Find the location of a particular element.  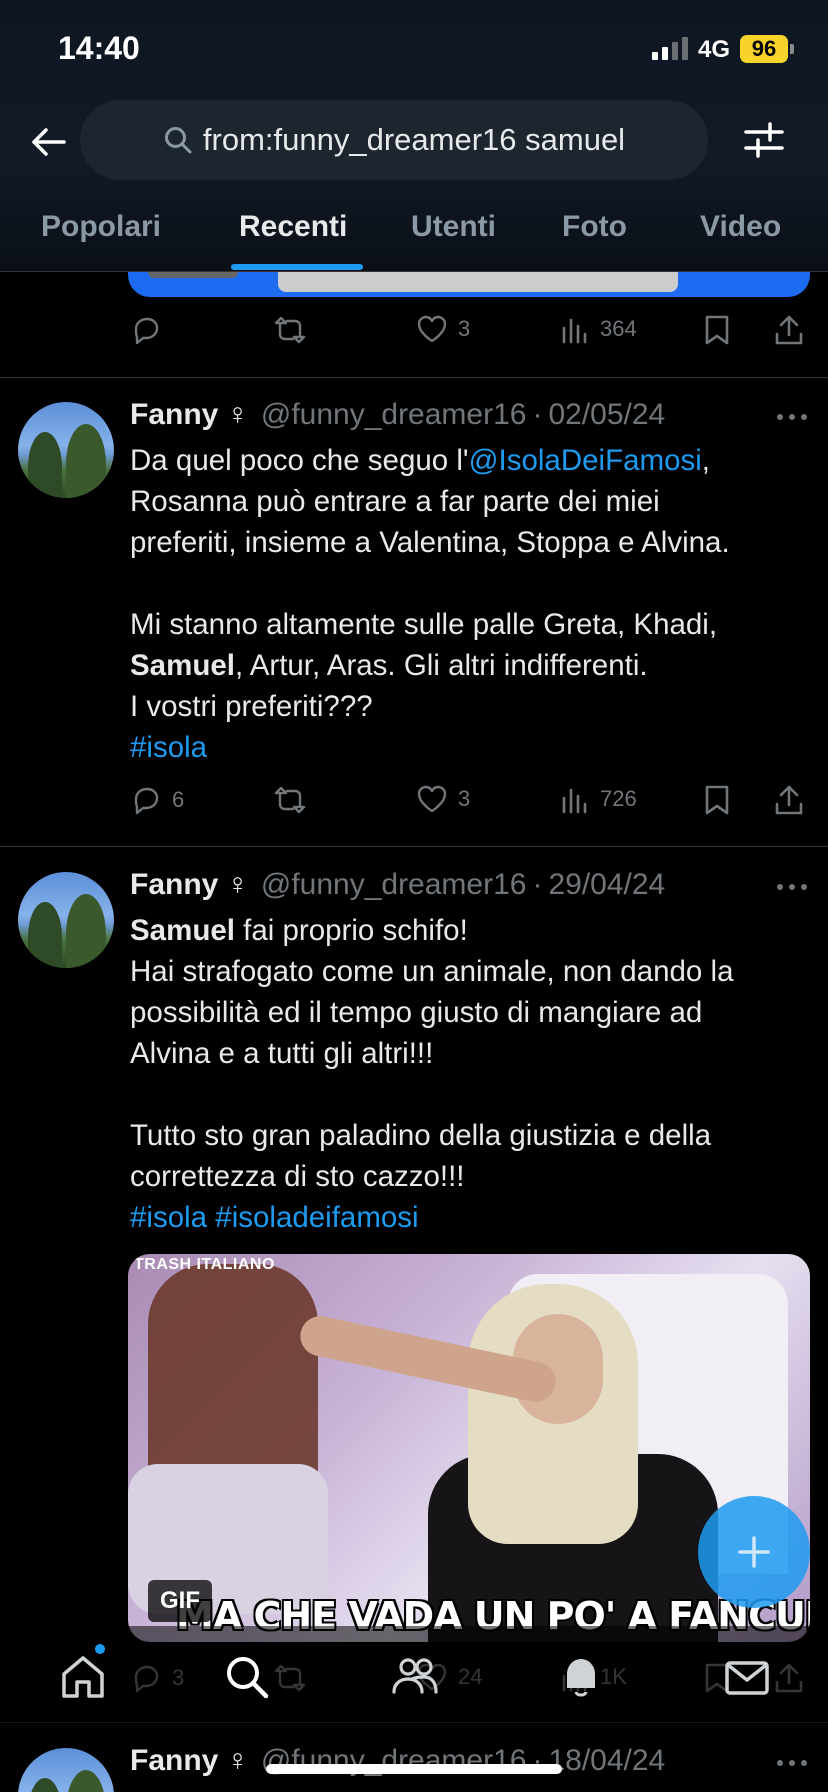

battery-level: 96 is located at coordinates (764, 49).